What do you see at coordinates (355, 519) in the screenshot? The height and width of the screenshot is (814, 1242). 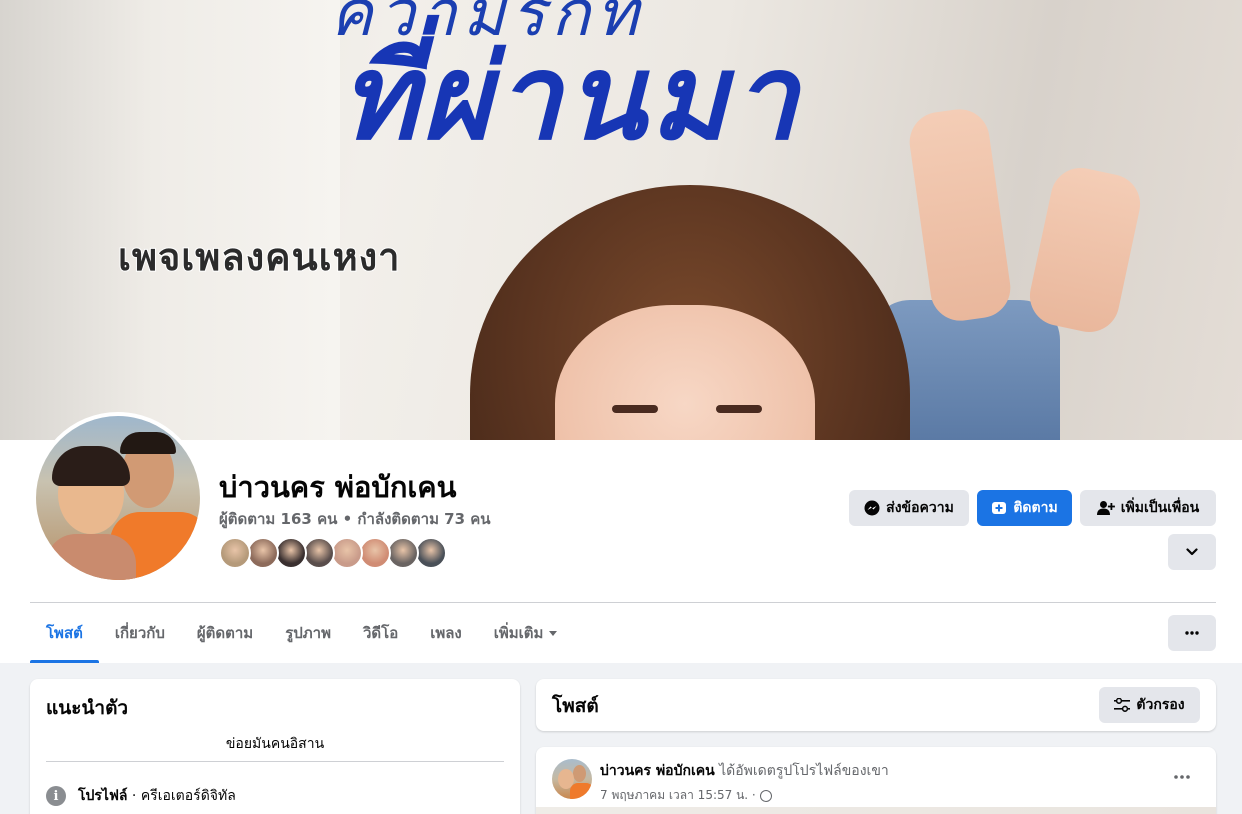 I see `follow-stats: ผู้ติดตาม 163 คน • กำลังติดตาม 73 คน` at bounding box center [355, 519].